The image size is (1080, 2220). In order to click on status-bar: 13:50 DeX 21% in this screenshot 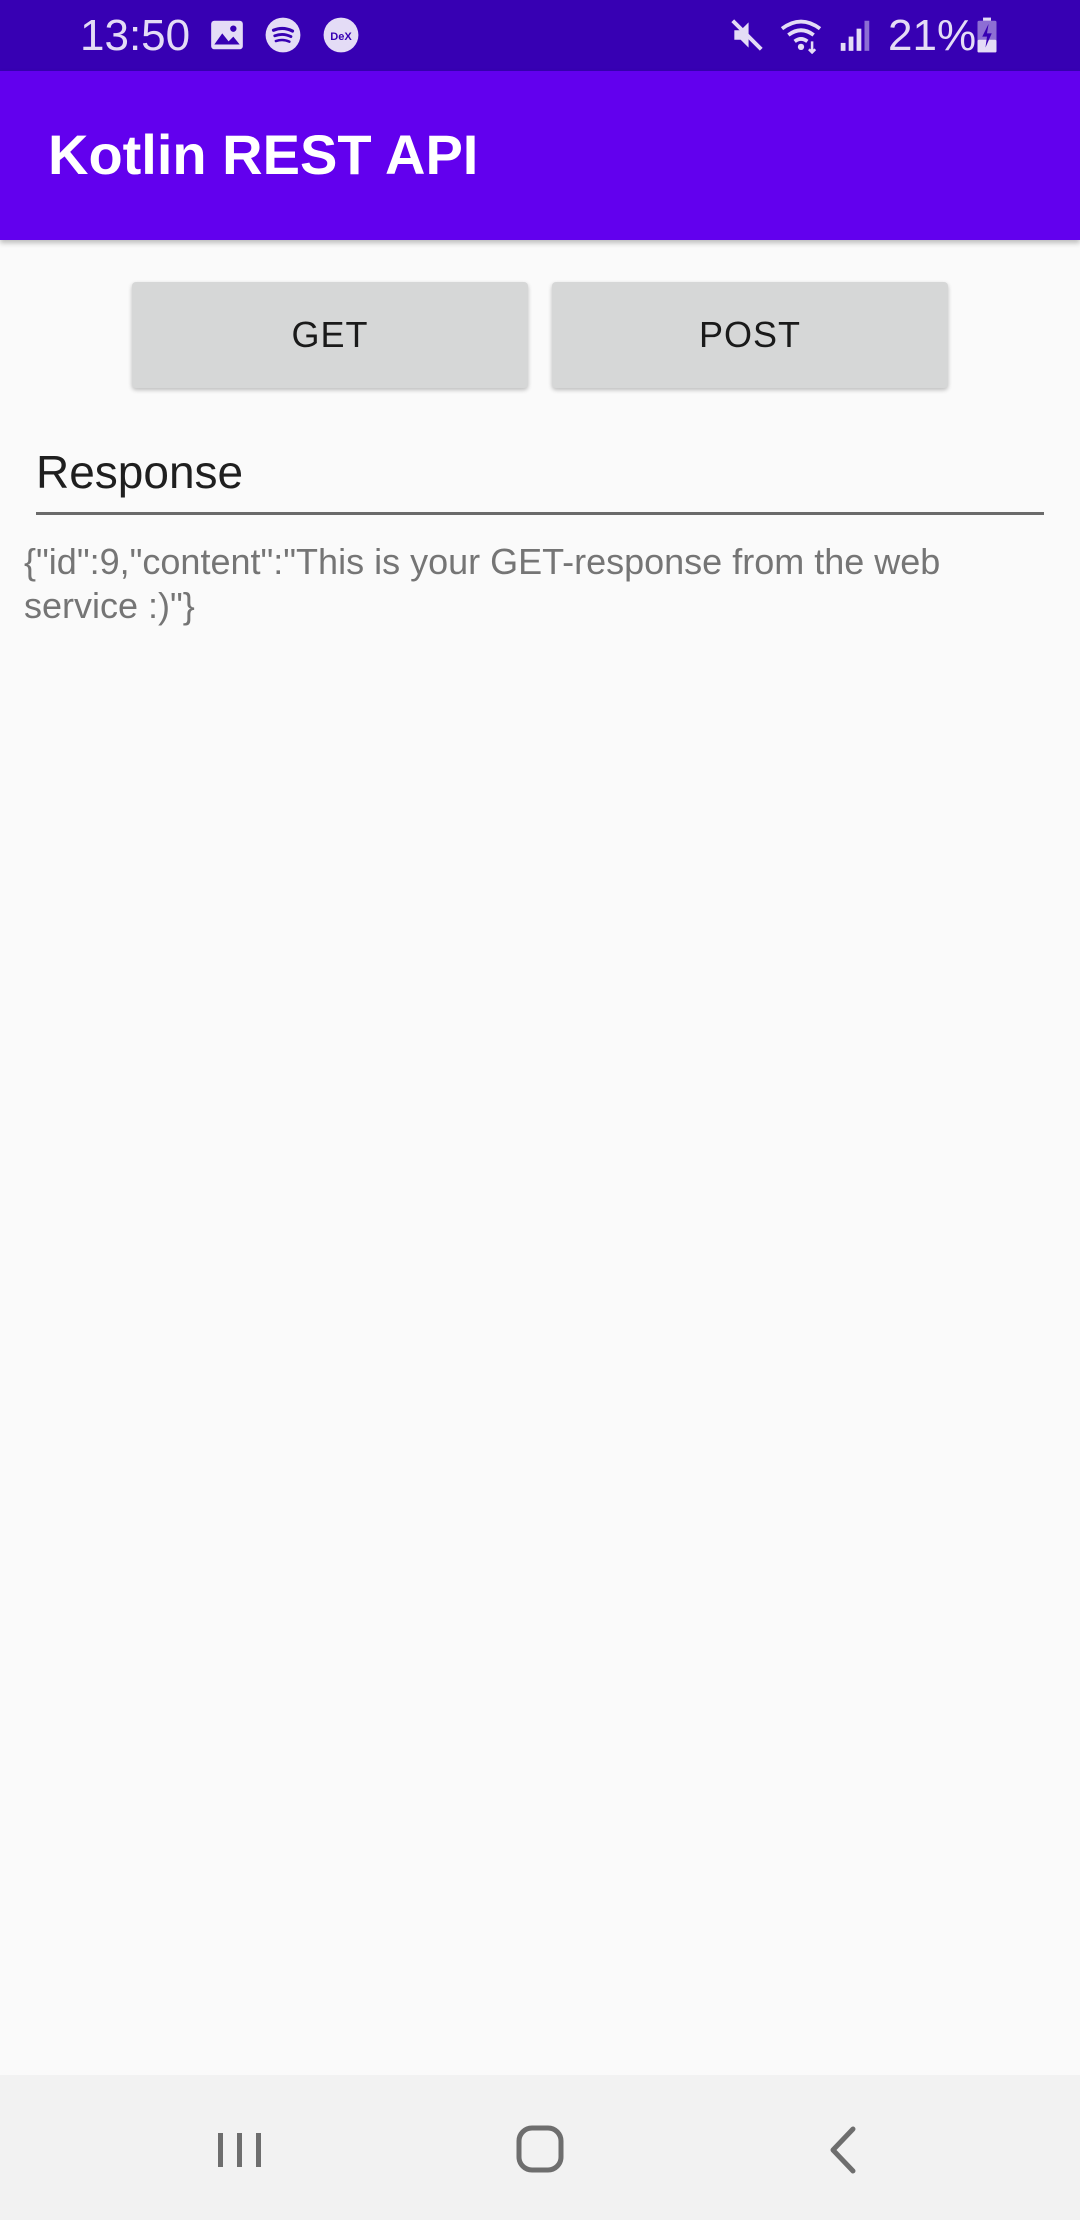, I will do `click(540, 35)`.